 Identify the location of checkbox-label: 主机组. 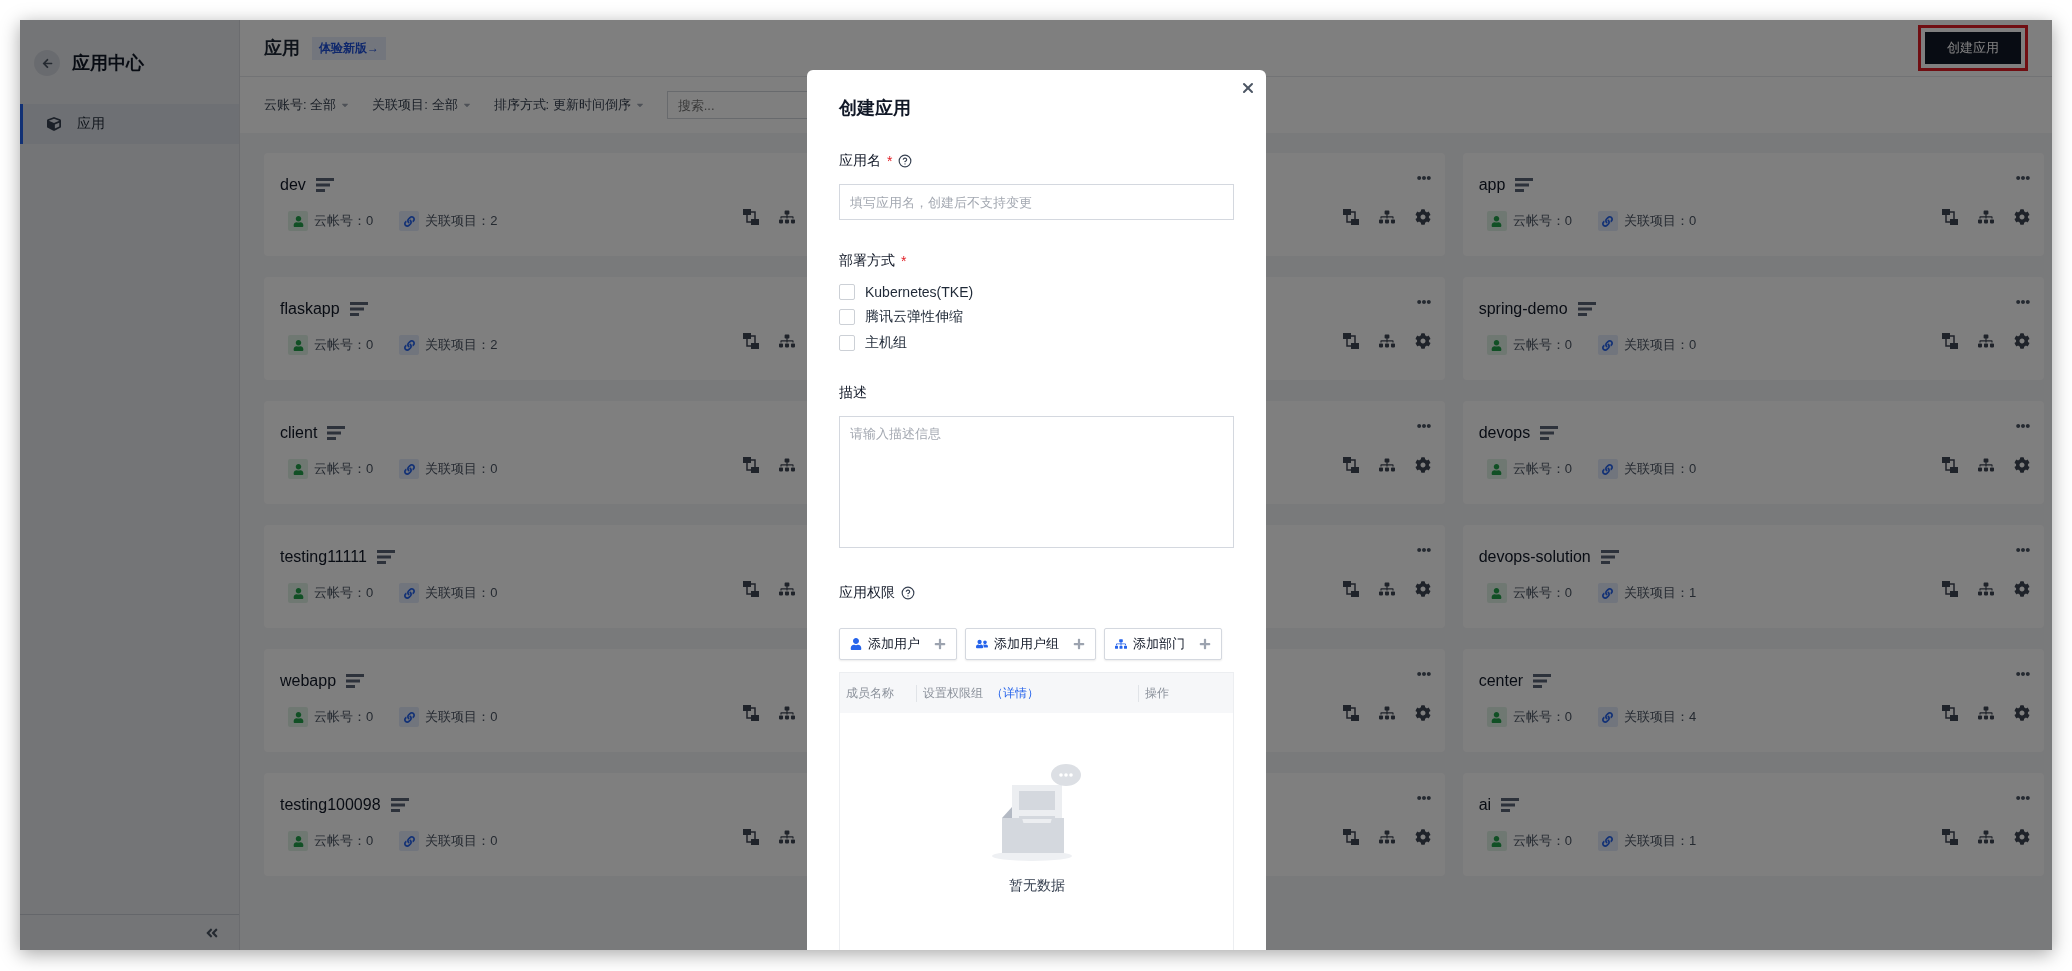
(886, 343).